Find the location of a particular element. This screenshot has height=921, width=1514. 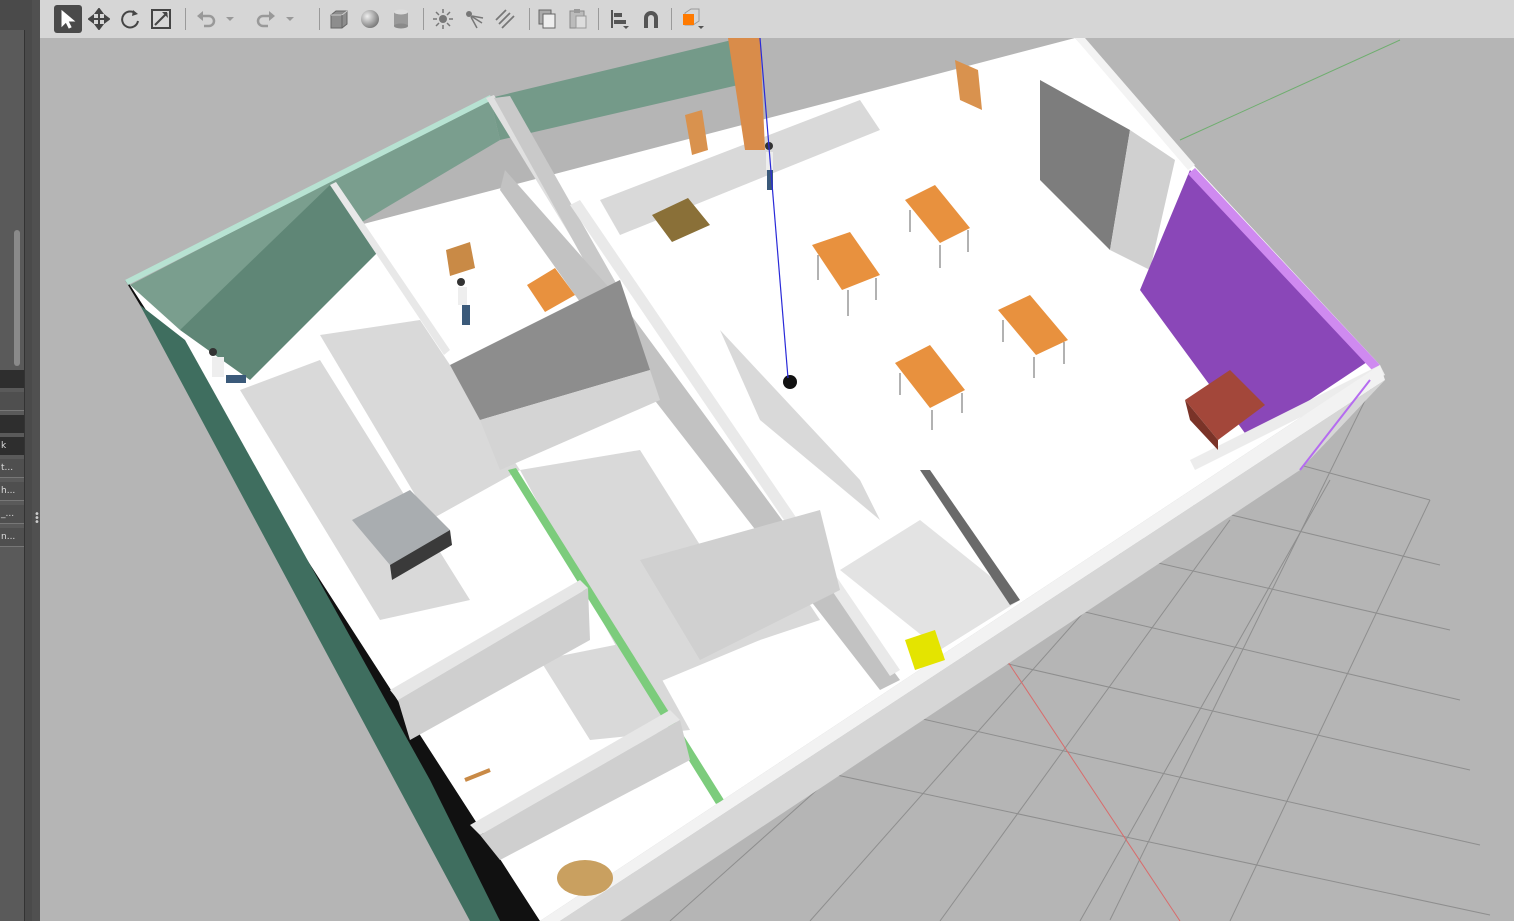

toolbar is located at coordinates (777, 19).